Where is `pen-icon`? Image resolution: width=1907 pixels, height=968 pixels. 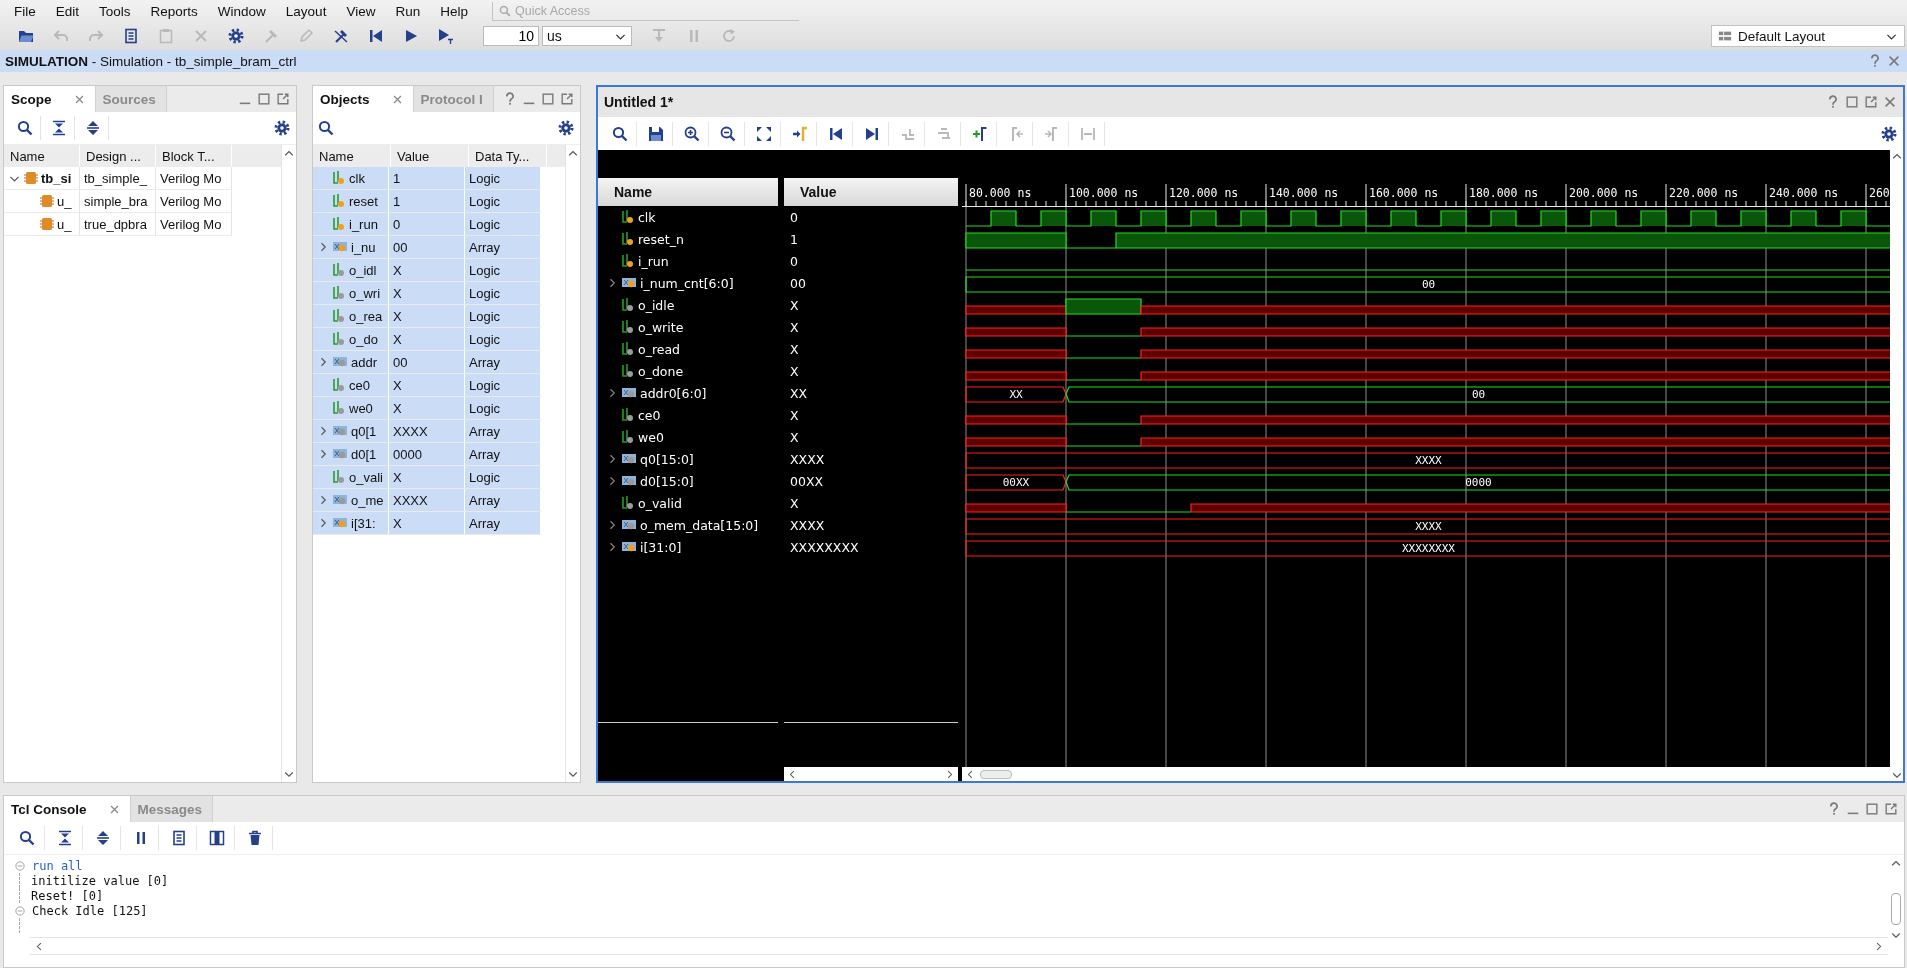
pen-icon is located at coordinates (306, 36).